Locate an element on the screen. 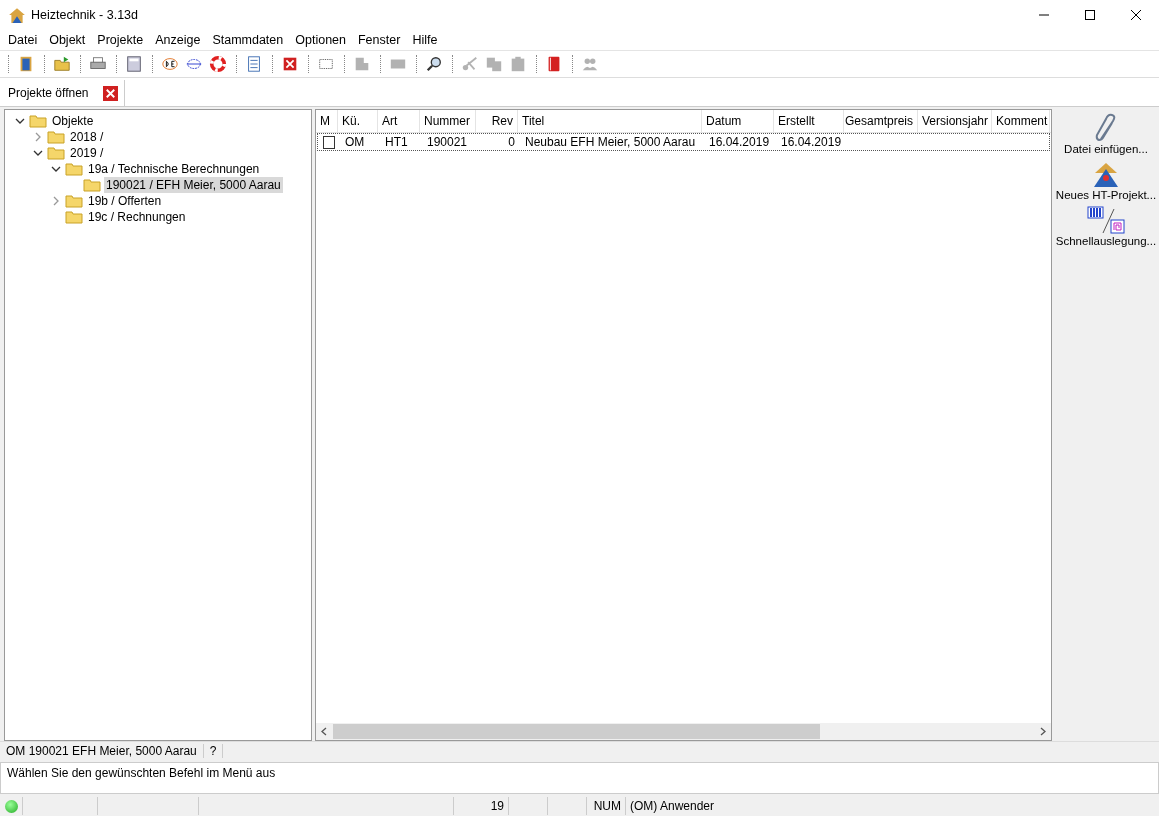 This screenshot has height=816, width=1159. column-header: Datum is located at coordinates (738, 121).